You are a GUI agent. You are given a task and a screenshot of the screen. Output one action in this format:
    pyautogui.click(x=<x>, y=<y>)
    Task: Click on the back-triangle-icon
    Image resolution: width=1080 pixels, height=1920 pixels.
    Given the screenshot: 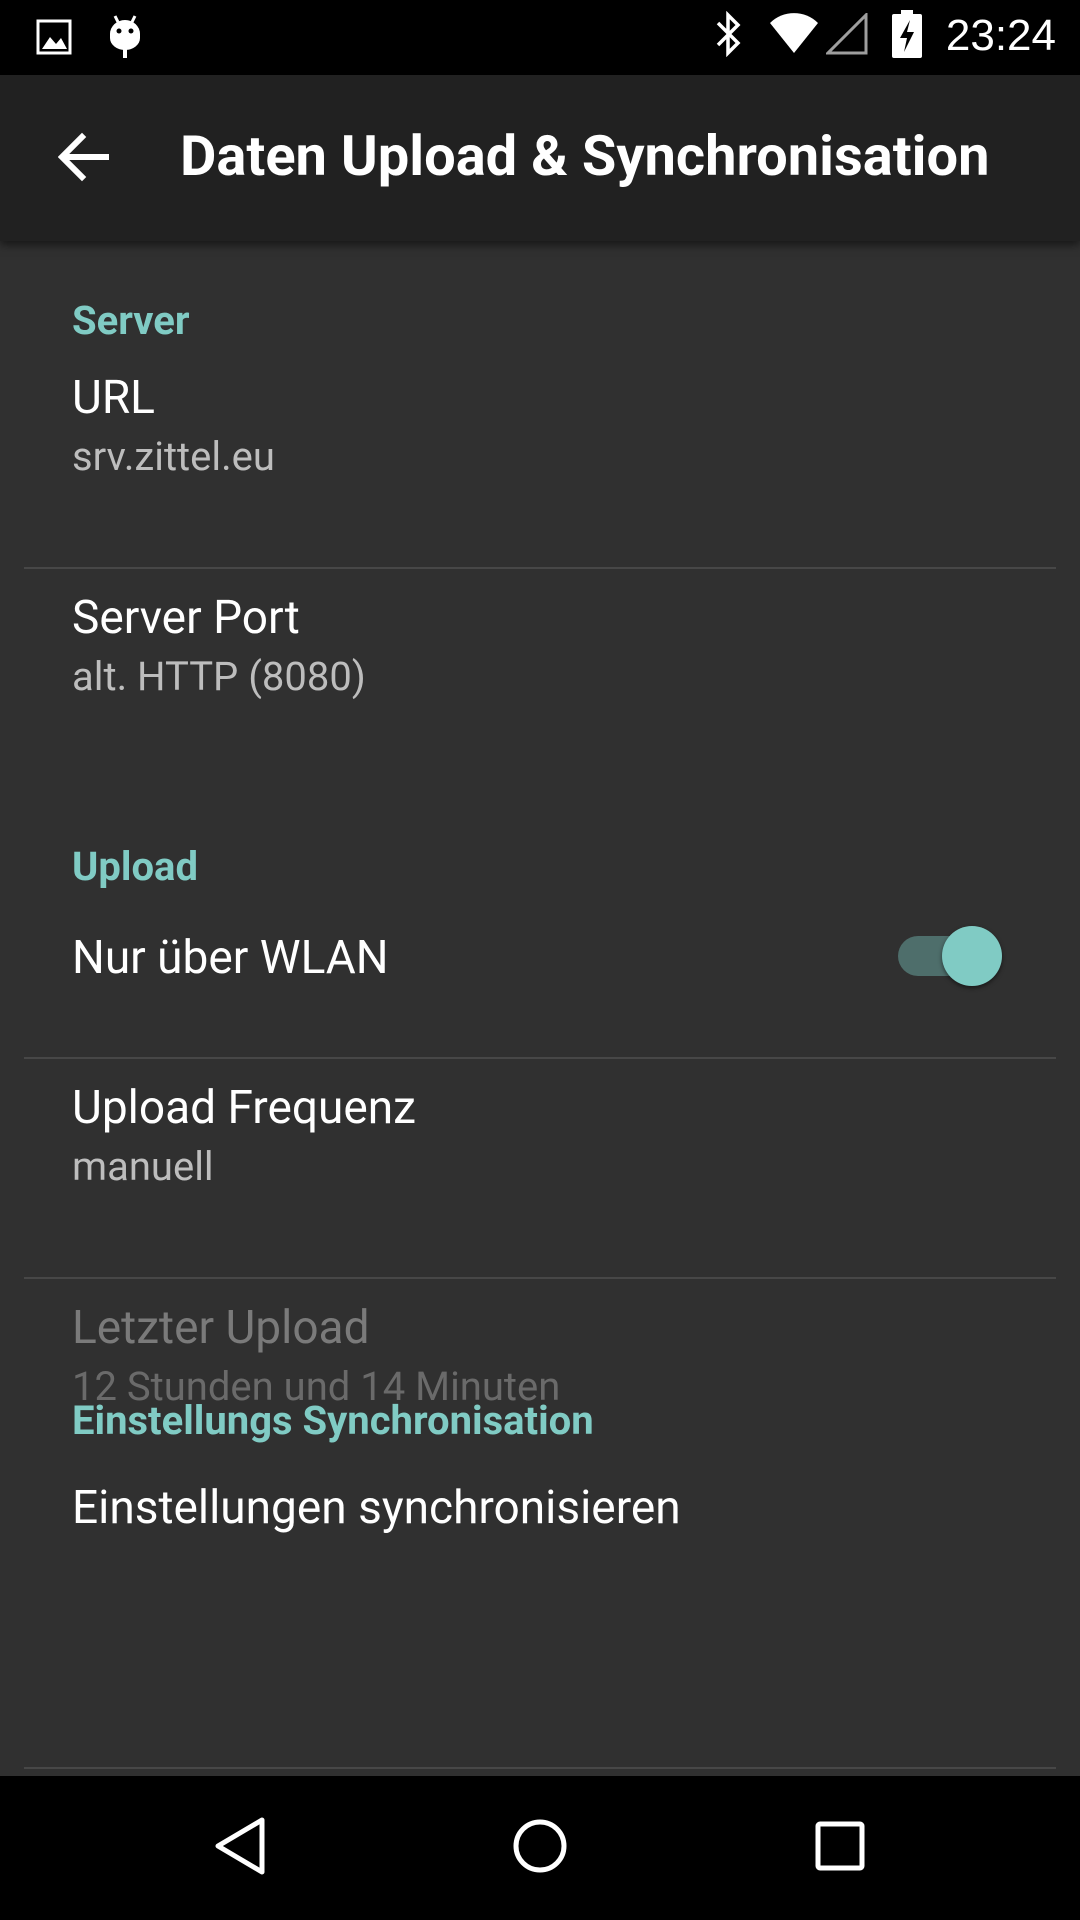 What is the action you would take?
    pyautogui.click(x=240, y=1848)
    